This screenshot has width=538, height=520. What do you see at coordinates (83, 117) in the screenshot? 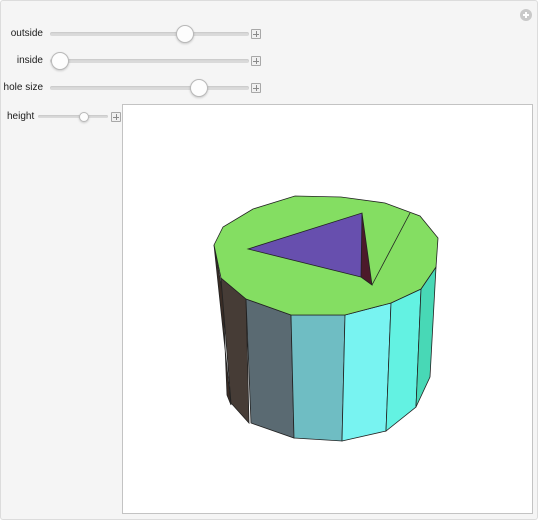
I see `height-slider-thumb` at bounding box center [83, 117].